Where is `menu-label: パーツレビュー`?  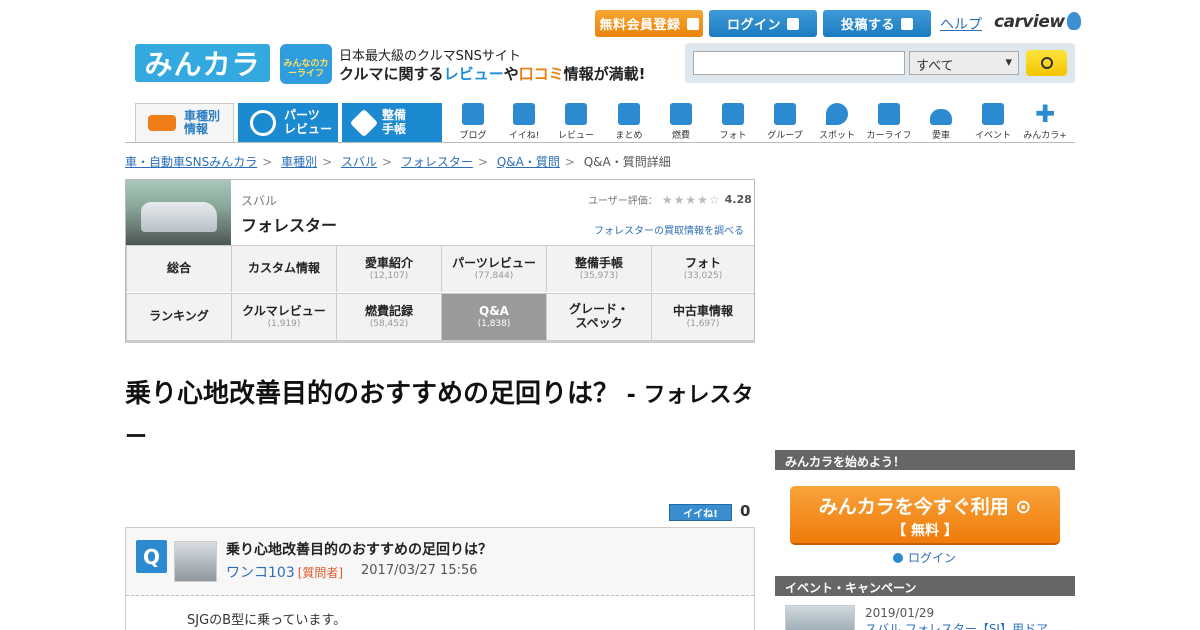
menu-label: パーツレビュー is located at coordinates (494, 262).